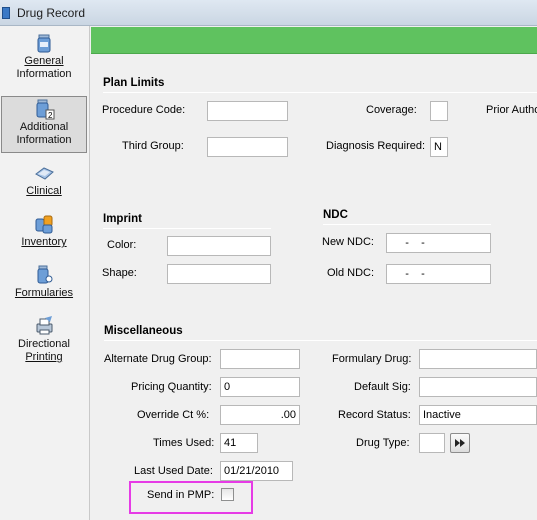 The height and width of the screenshot is (520, 537). What do you see at coordinates (391, 110) in the screenshot?
I see `coverage-label: Coverage:` at bounding box center [391, 110].